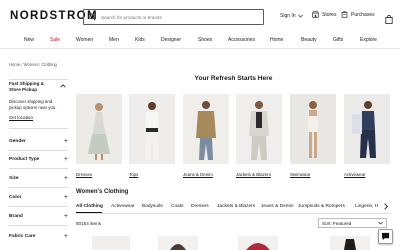  I want to click on item-count: 80154 items, so click(89, 223).